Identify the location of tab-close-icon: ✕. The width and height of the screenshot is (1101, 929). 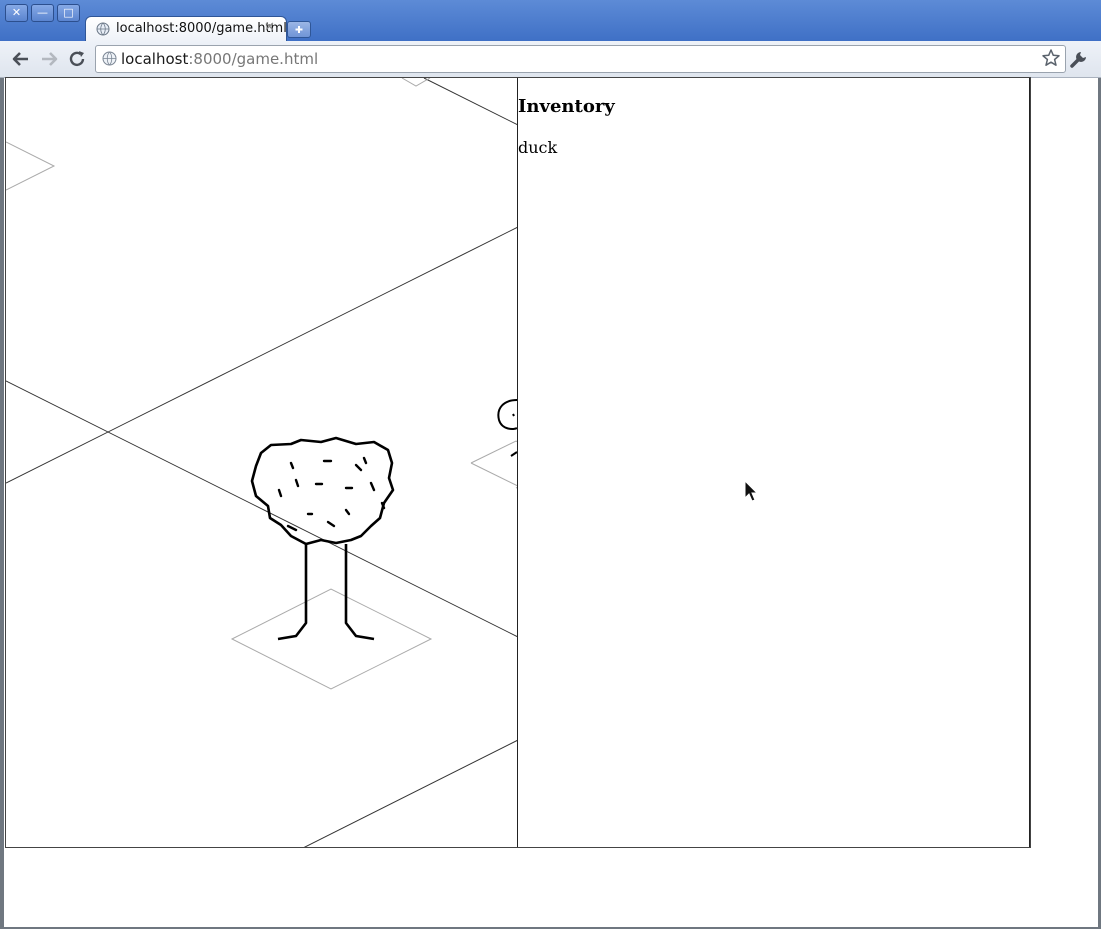
(269, 27).